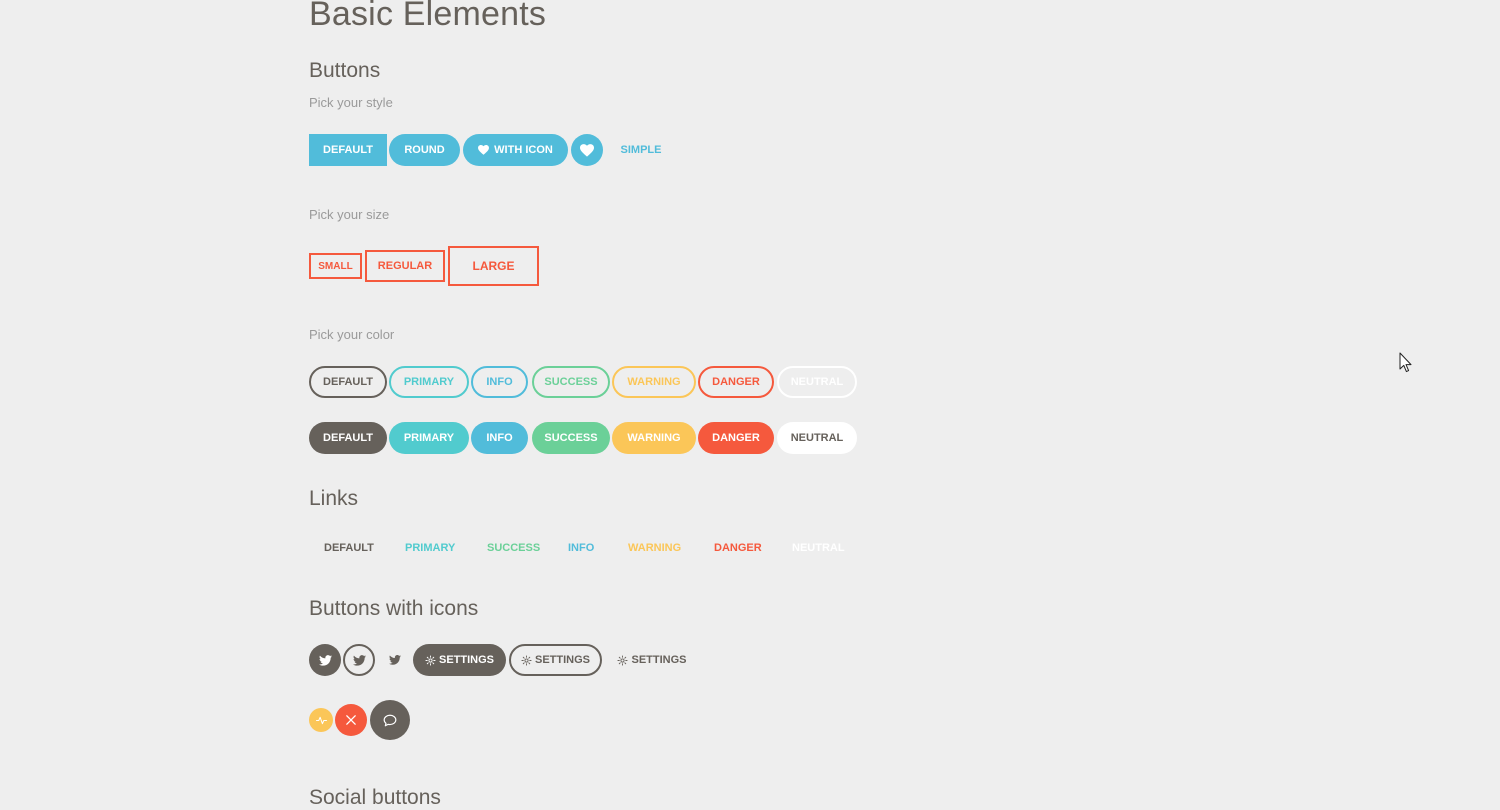 The height and width of the screenshot is (810, 1500). I want to click on small-size-button-label: SMALL, so click(335, 266).